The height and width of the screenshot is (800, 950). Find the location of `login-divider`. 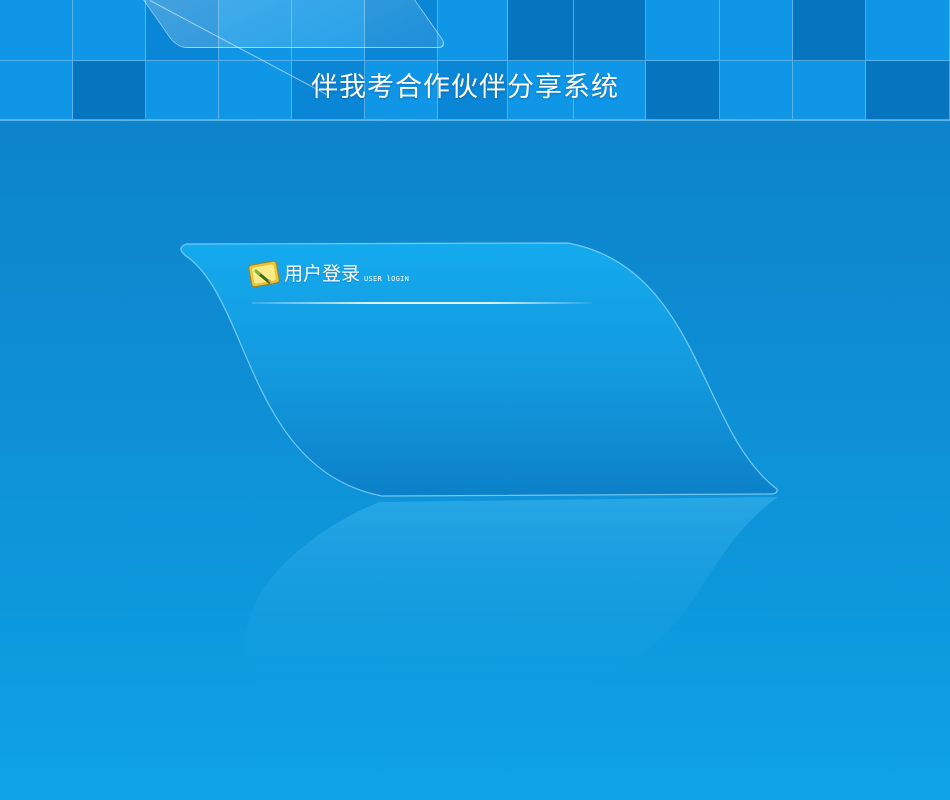

login-divider is located at coordinates (422, 303).